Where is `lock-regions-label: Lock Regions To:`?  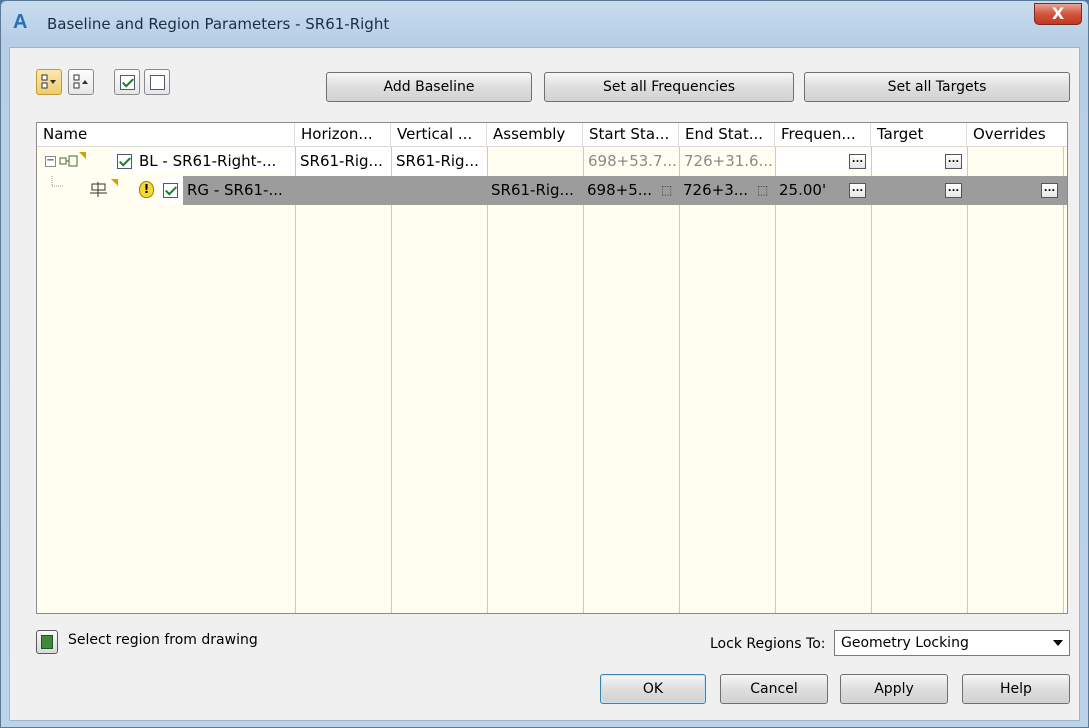
lock-regions-label: Lock Regions To: is located at coordinates (768, 644).